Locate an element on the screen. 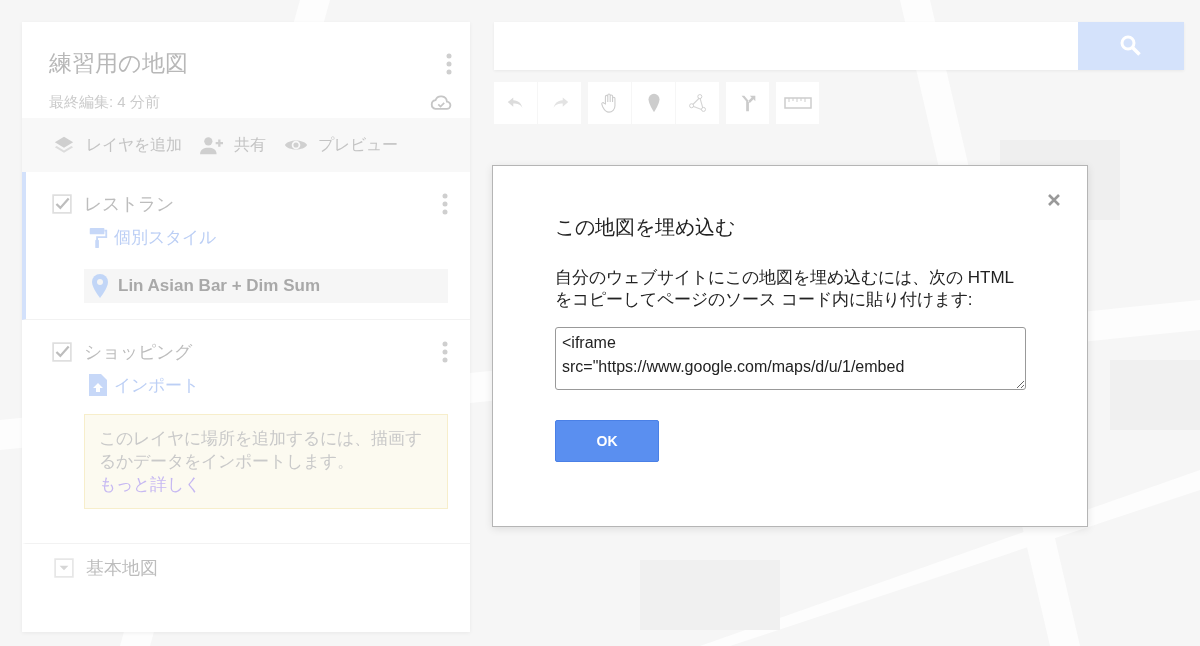  ruler-icon is located at coordinates (797, 103).